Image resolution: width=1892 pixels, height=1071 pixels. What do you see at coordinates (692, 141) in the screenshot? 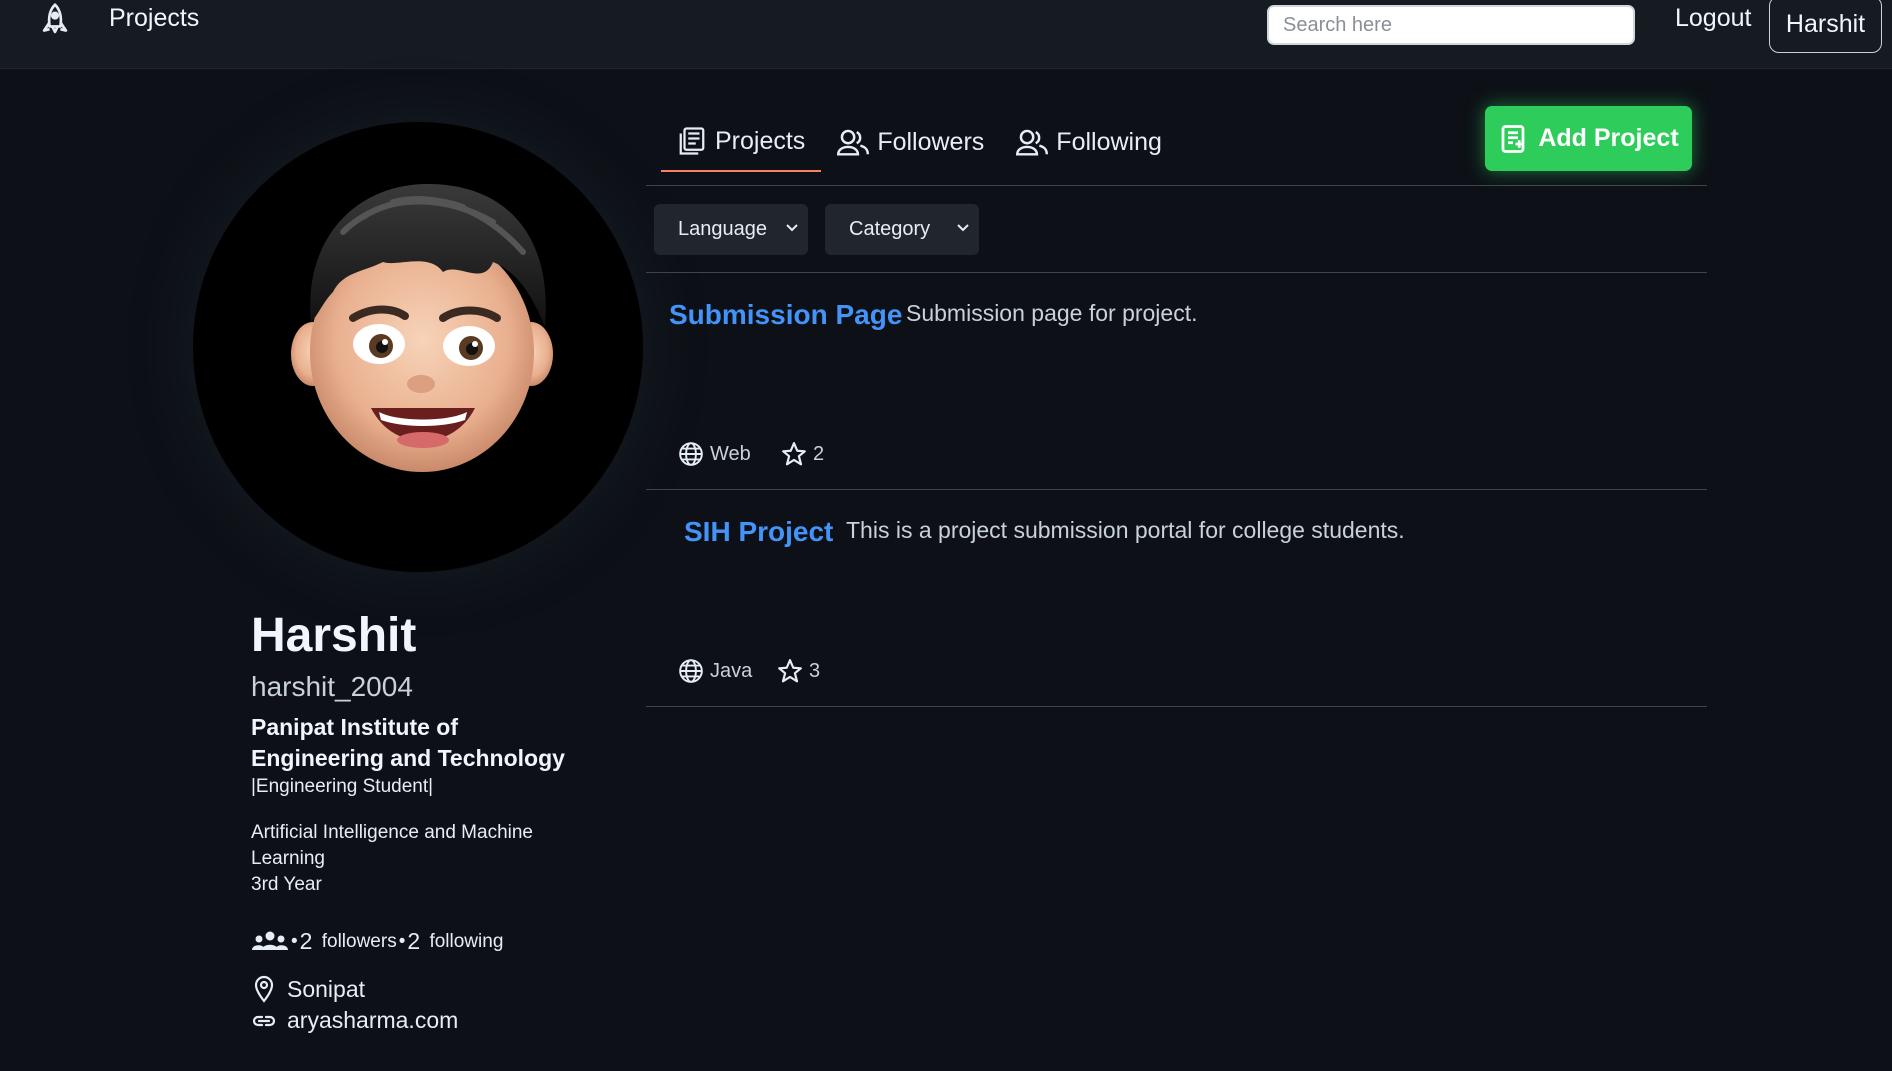
I see `projects-icon` at bounding box center [692, 141].